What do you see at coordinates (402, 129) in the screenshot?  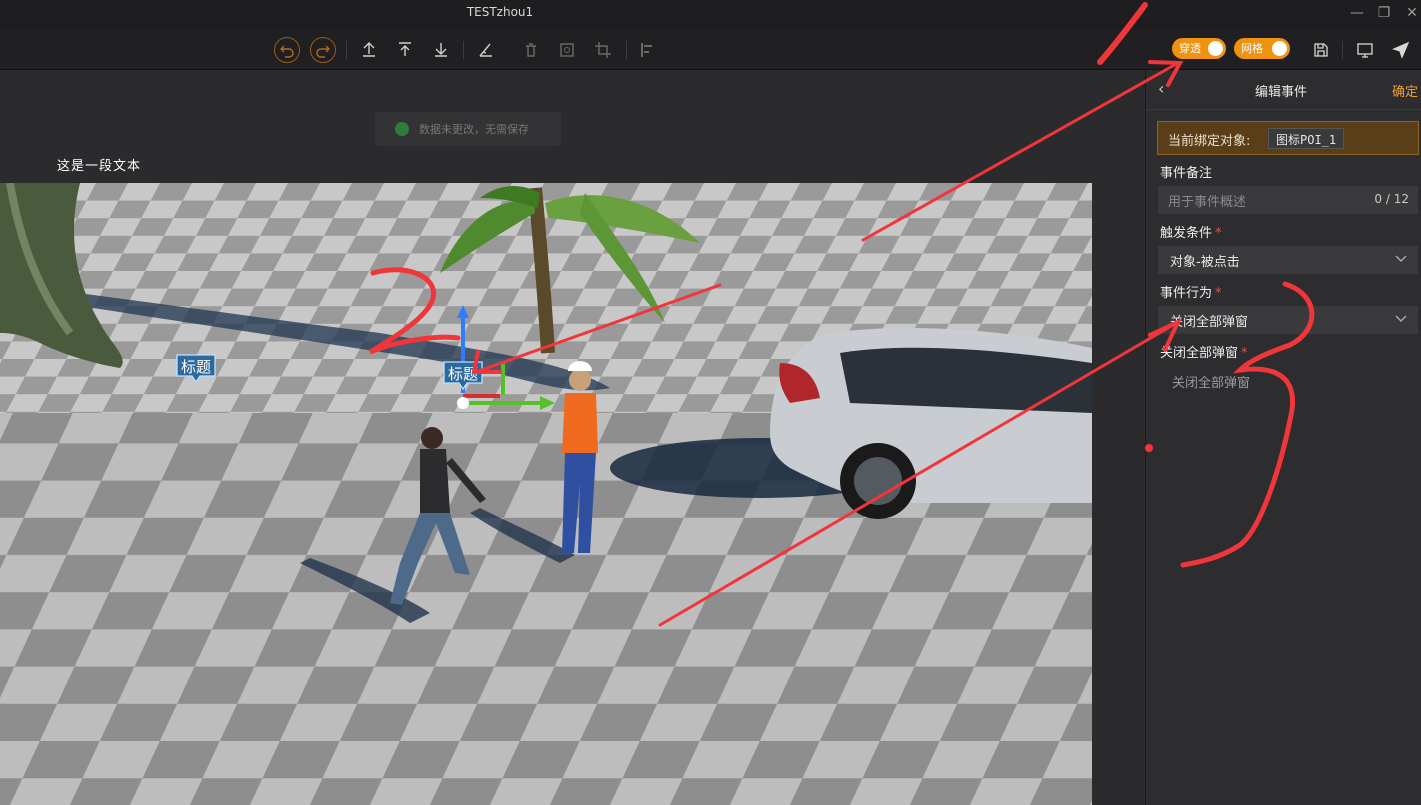 I see `check-icon` at bounding box center [402, 129].